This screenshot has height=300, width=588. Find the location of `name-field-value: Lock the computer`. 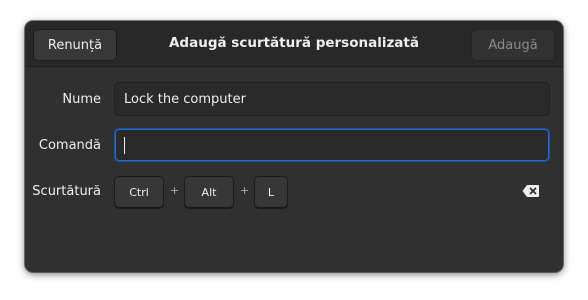

name-field-value: Lock the computer is located at coordinates (185, 99).